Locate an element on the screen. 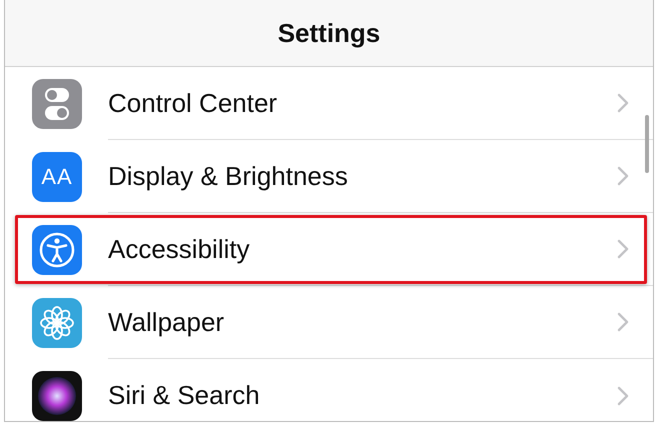  row-label: Wallpaper is located at coordinates (166, 322).